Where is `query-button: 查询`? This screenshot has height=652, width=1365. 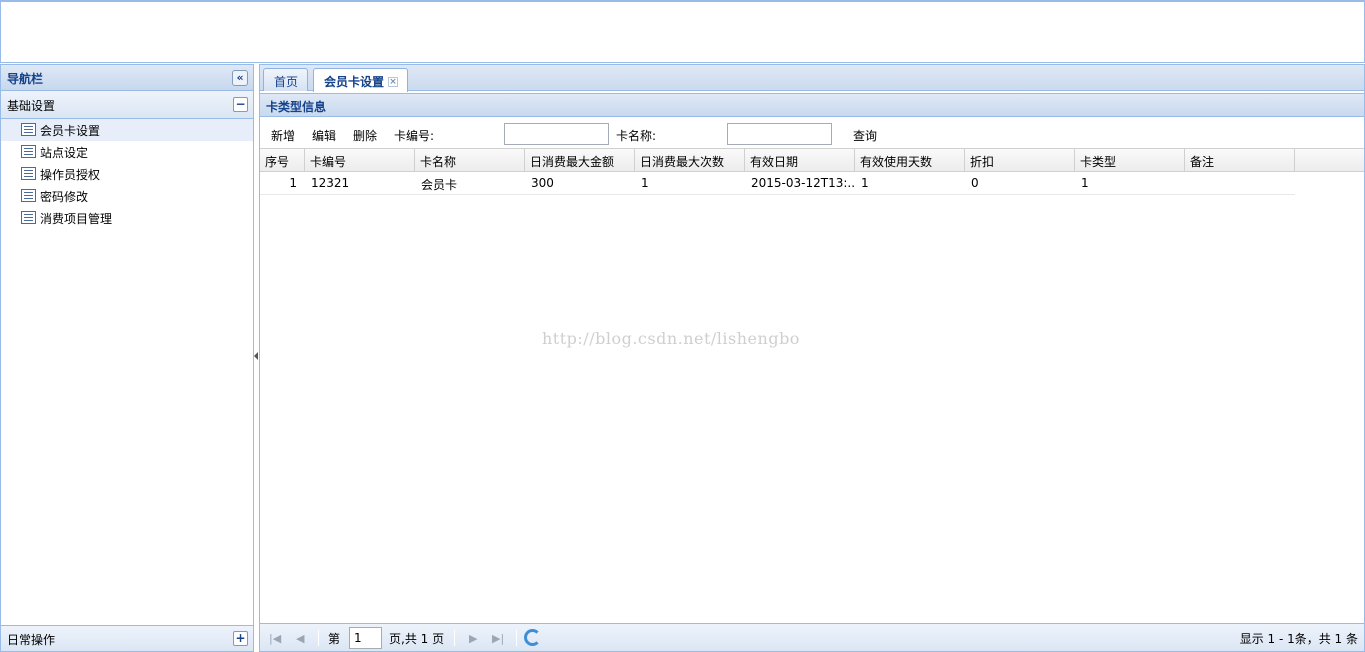 query-button: 查询 is located at coordinates (865, 135).